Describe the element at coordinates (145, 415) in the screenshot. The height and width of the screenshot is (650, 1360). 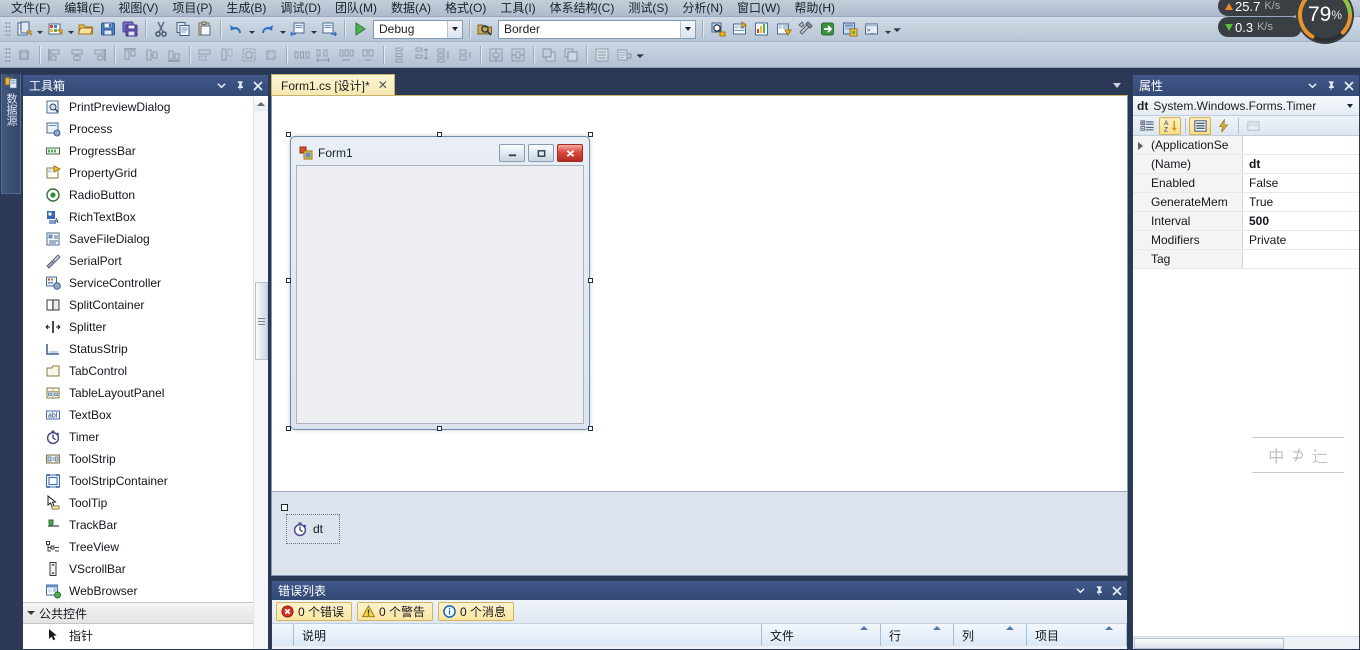
I see `toolbox-item: abl TextBox` at that location.